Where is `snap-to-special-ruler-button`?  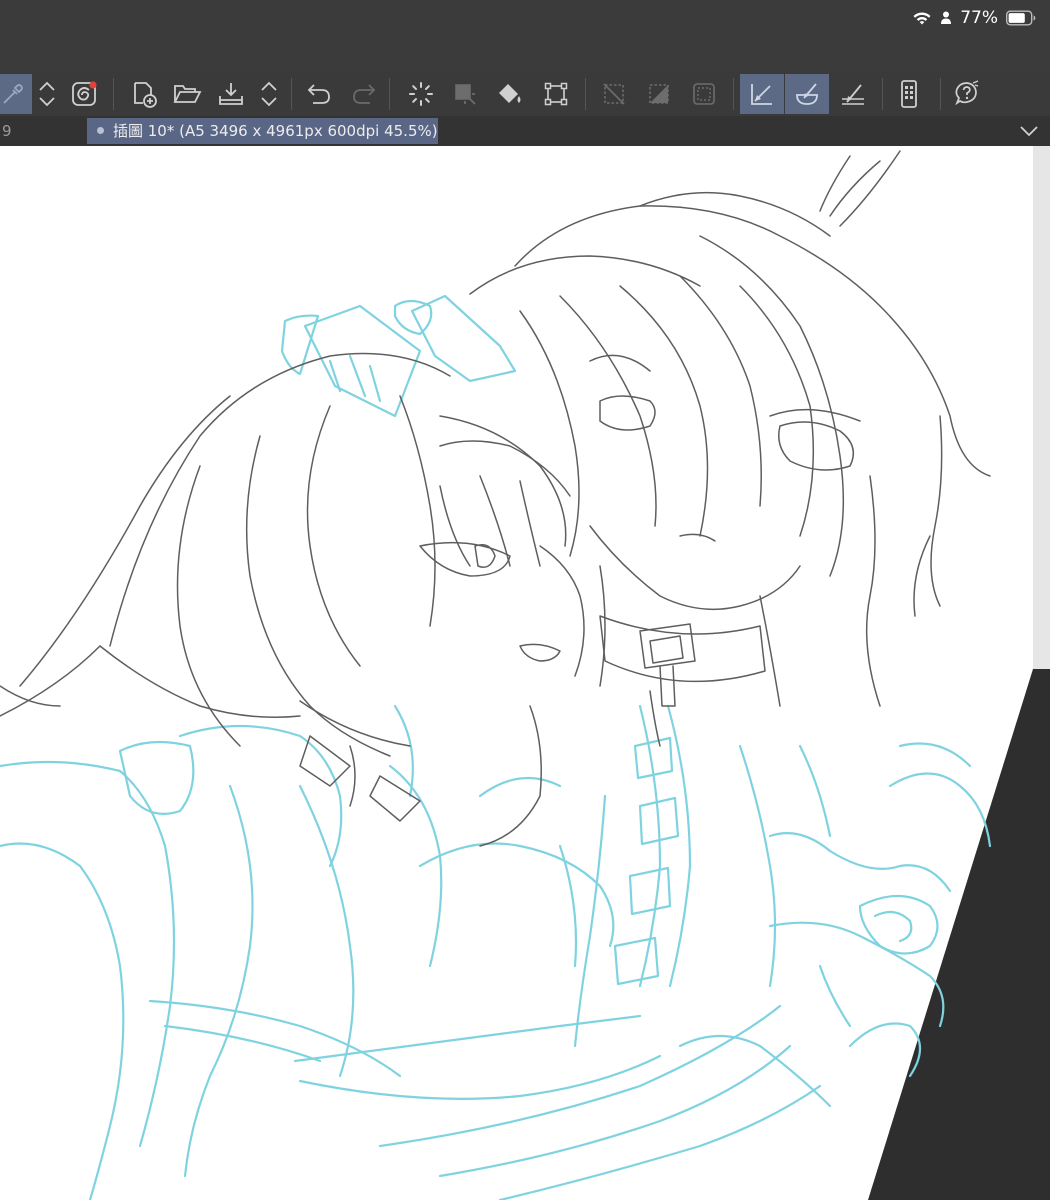 snap-to-special-ruler-button is located at coordinates (807, 94).